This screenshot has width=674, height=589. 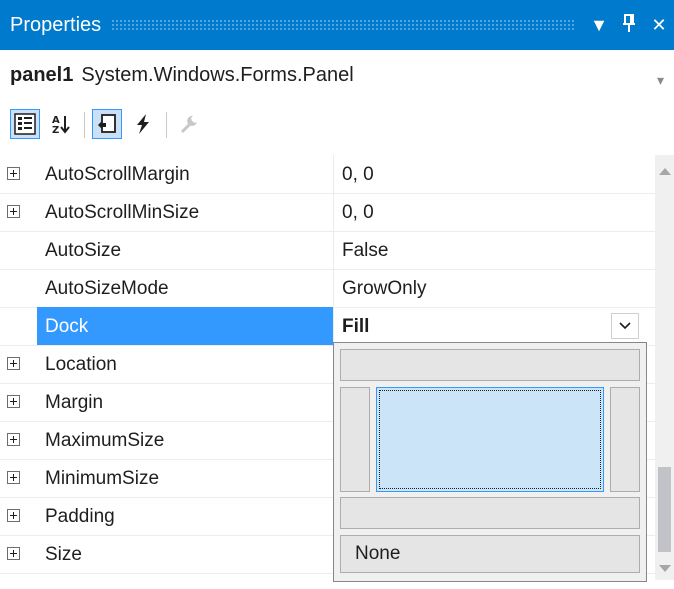 What do you see at coordinates (330, 212) in the screenshot?
I see `property-row: AutoScrollMinSize 0, 0` at bounding box center [330, 212].